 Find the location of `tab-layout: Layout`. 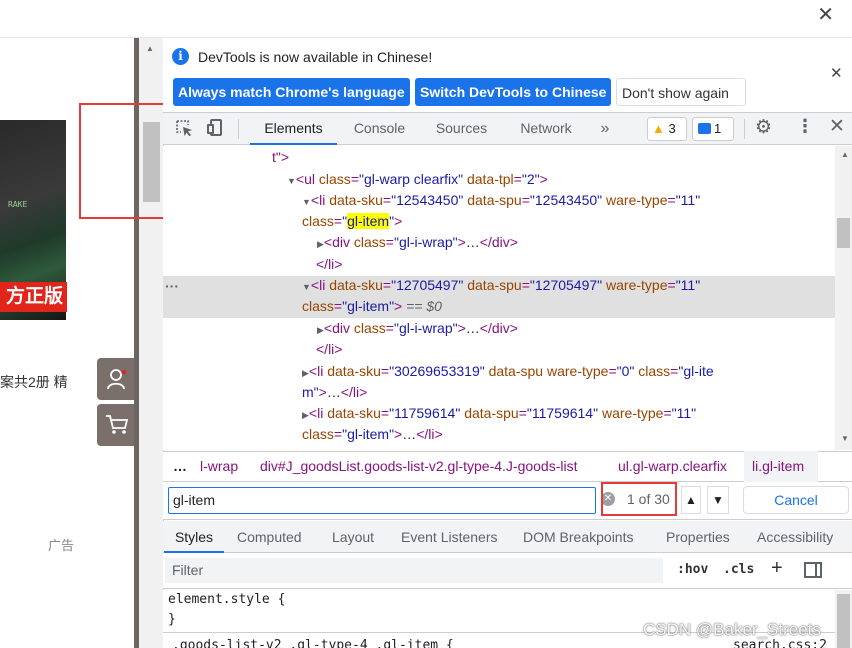

tab-layout: Layout is located at coordinates (353, 537).